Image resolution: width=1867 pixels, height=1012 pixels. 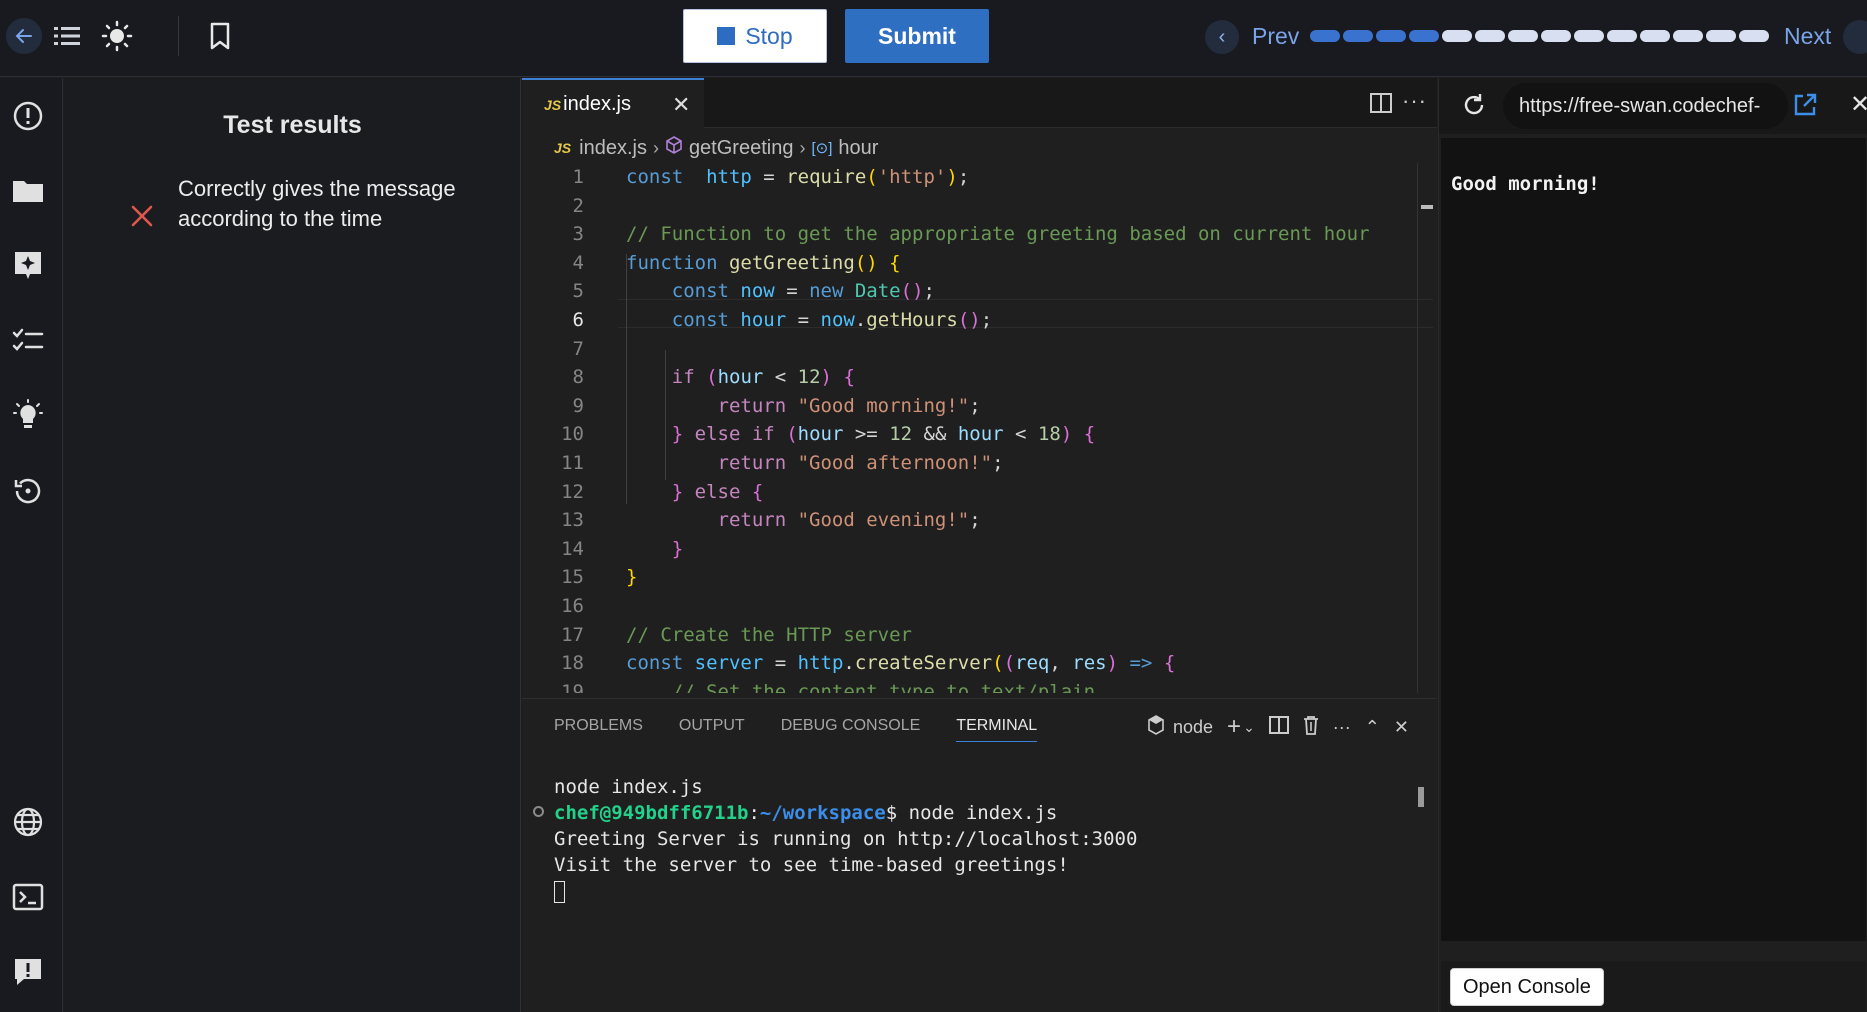 I want to click on trash-icon, so click(x=1311, y=727).